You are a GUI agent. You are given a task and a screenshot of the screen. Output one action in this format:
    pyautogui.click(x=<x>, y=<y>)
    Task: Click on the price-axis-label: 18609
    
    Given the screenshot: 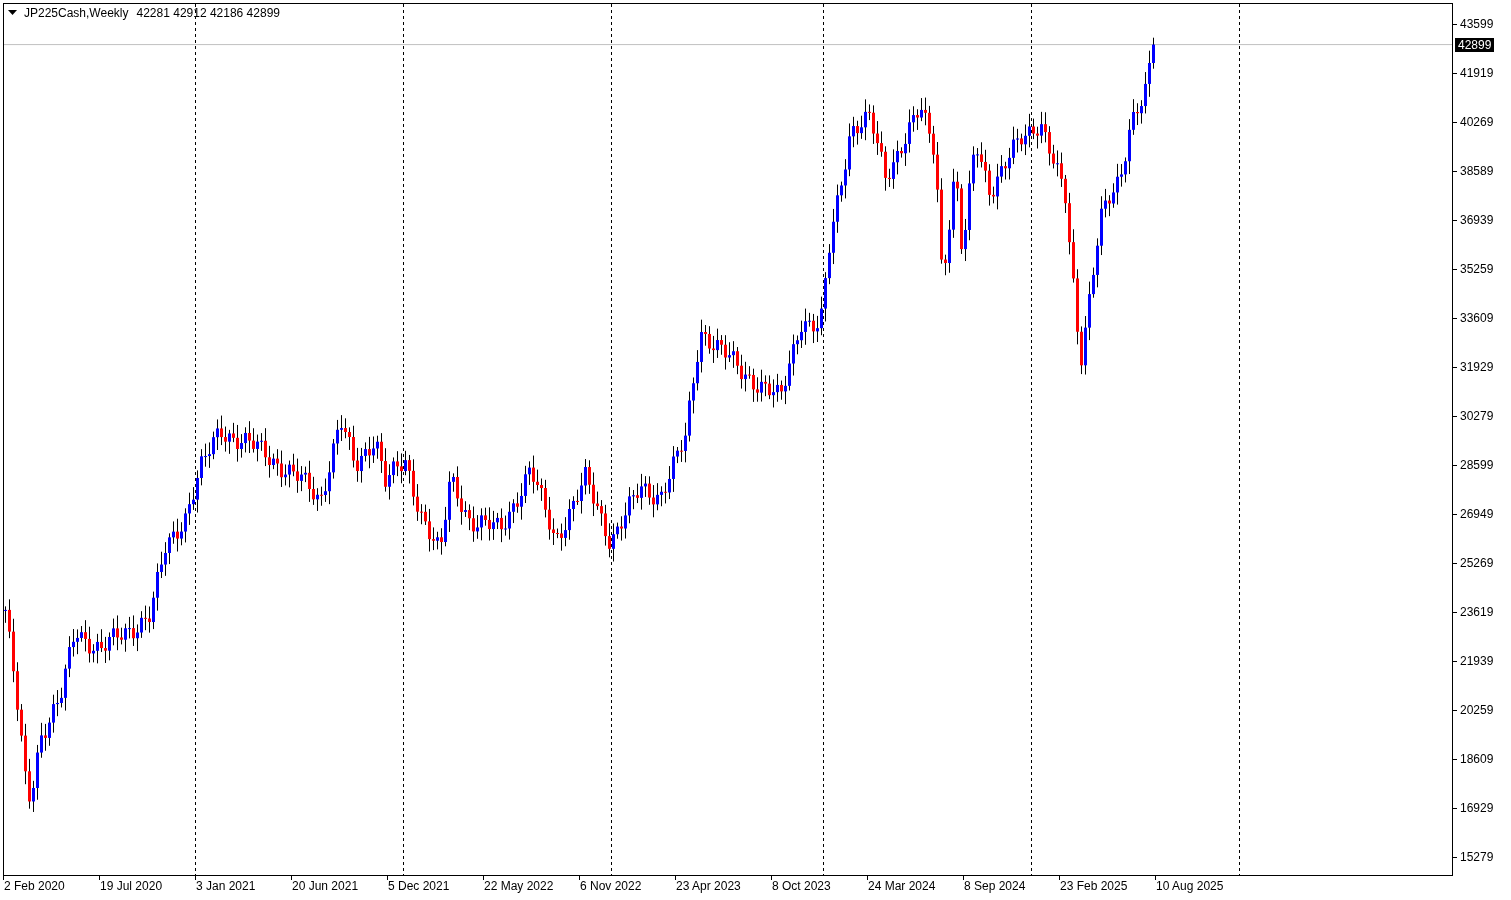 What is the action you would take?
    pyautogui.click(x=1477, y=759)
    